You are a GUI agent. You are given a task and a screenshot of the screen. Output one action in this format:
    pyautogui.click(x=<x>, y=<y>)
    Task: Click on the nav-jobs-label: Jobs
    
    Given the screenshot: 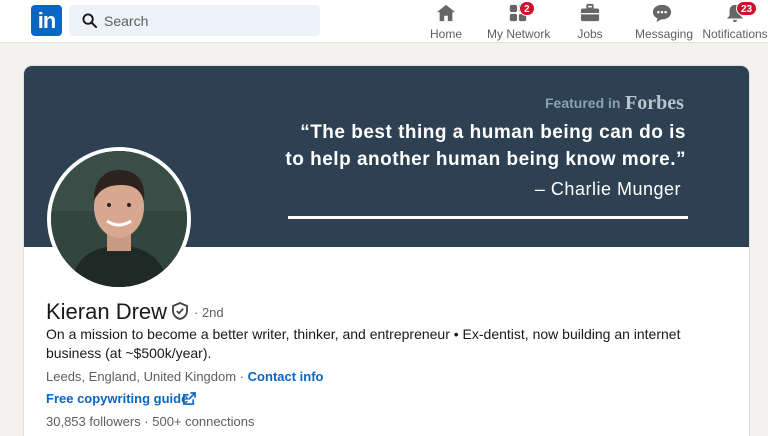 What is the action you would take?
    pyautogui.click(x=590, y=34)
    